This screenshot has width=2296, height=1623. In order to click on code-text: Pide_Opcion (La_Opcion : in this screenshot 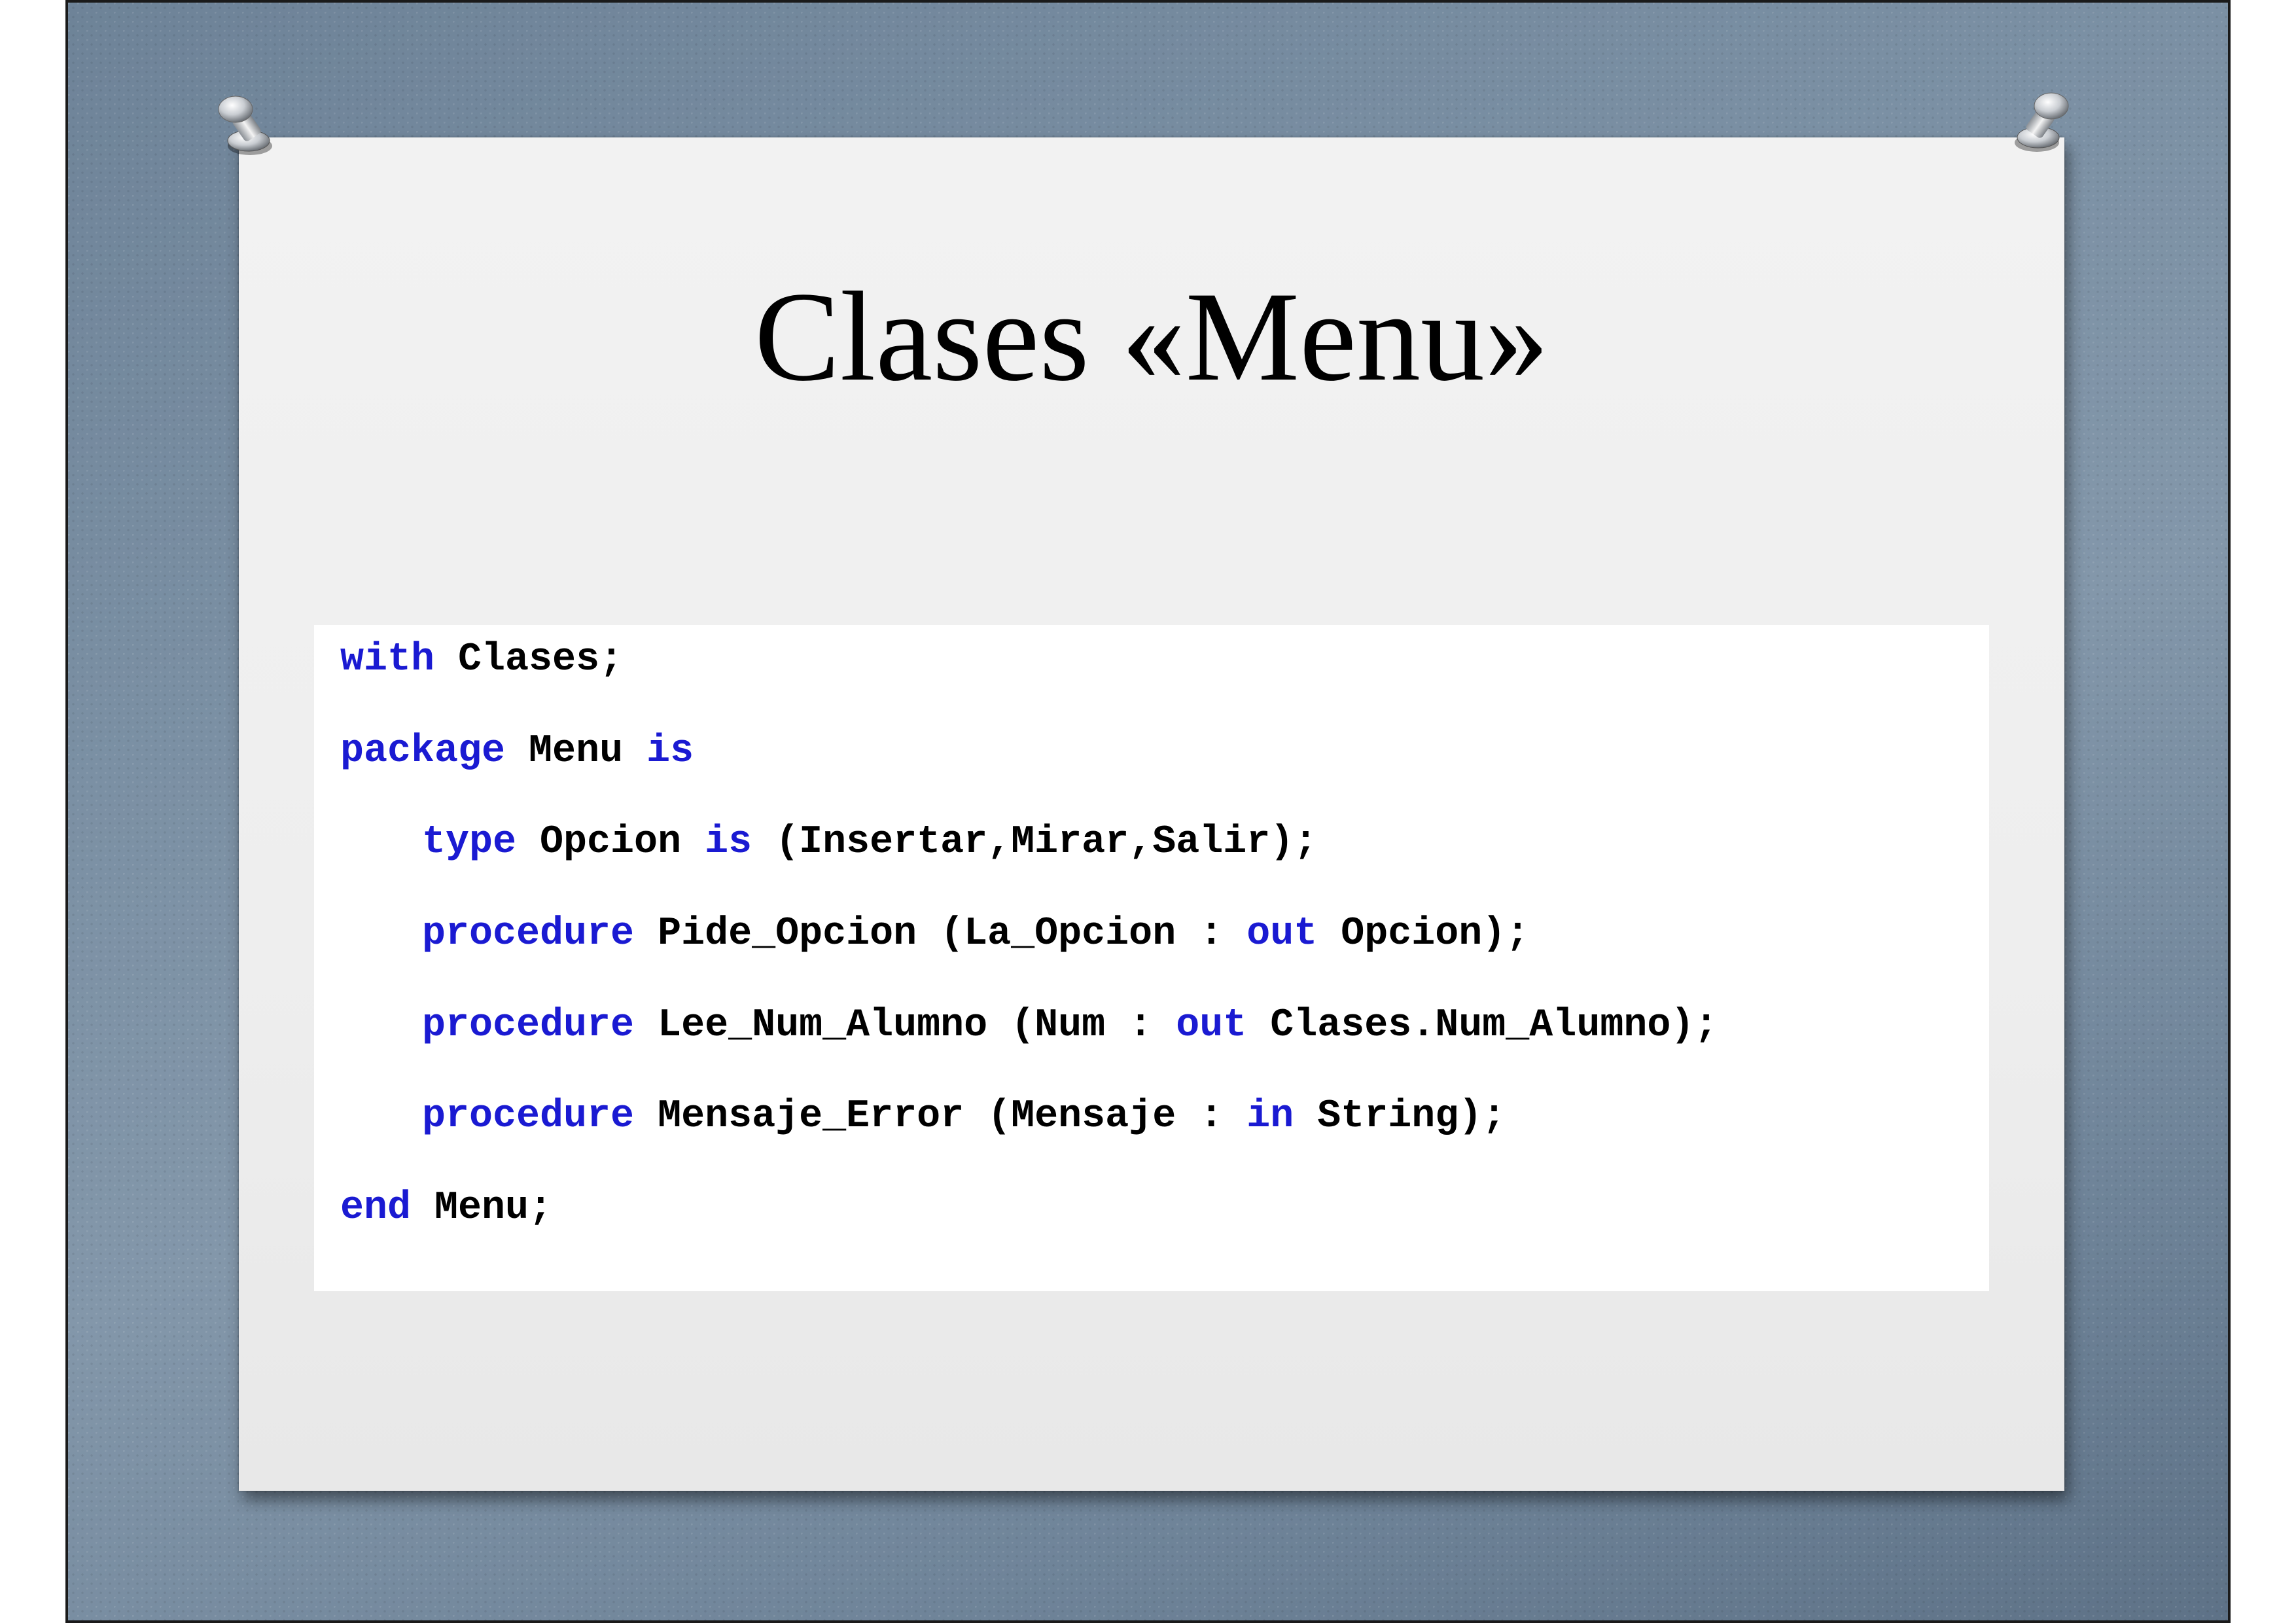, I will do `click(940, 934)`.